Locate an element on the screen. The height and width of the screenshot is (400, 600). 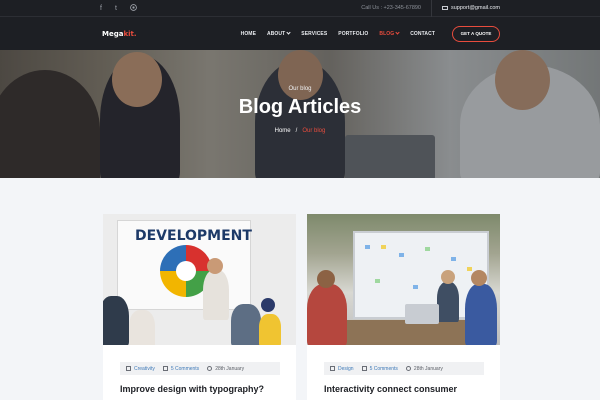
post-meta: Creativity 5 Comments 28th January is located at coordinates (200, 368).